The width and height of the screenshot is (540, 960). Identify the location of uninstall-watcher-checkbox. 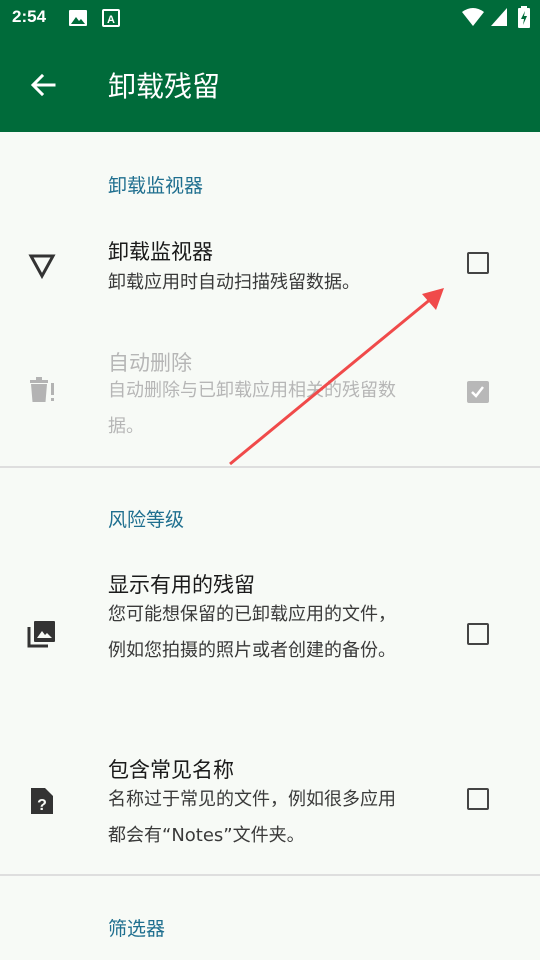
(478, 263).